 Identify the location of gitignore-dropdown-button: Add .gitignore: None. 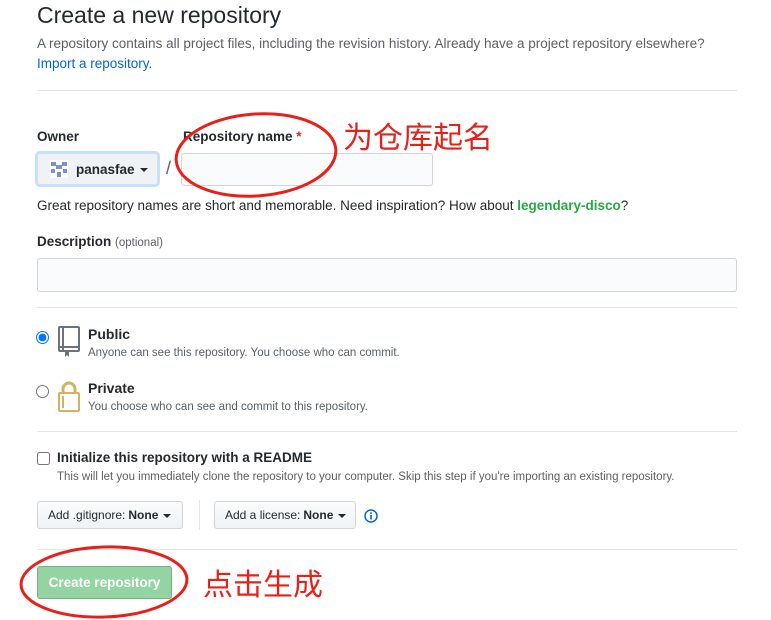
(110, 515).